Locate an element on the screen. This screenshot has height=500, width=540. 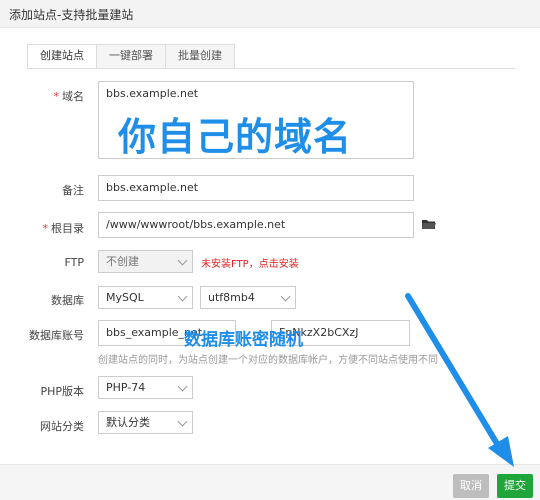
php-version-select: PHP-74 is located at coordinates (145, 387).